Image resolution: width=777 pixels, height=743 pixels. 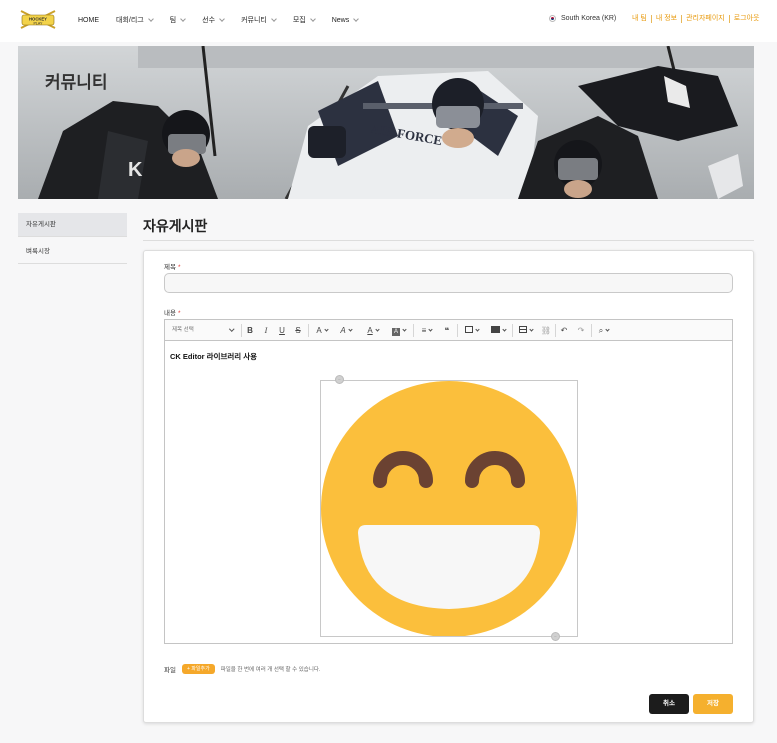 I want to click on media-icon, so click(x=498, y=330).